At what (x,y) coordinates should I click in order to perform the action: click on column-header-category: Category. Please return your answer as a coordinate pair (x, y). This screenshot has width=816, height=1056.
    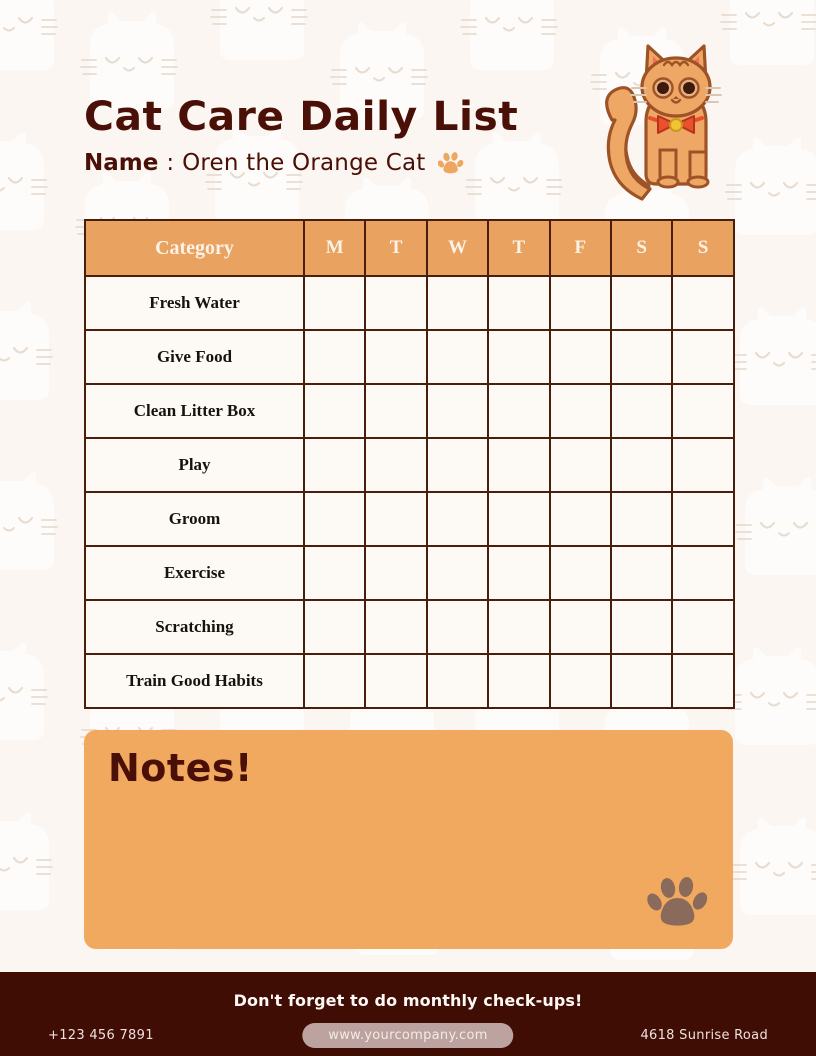
    Looking at the image, I should click on (194, 248).